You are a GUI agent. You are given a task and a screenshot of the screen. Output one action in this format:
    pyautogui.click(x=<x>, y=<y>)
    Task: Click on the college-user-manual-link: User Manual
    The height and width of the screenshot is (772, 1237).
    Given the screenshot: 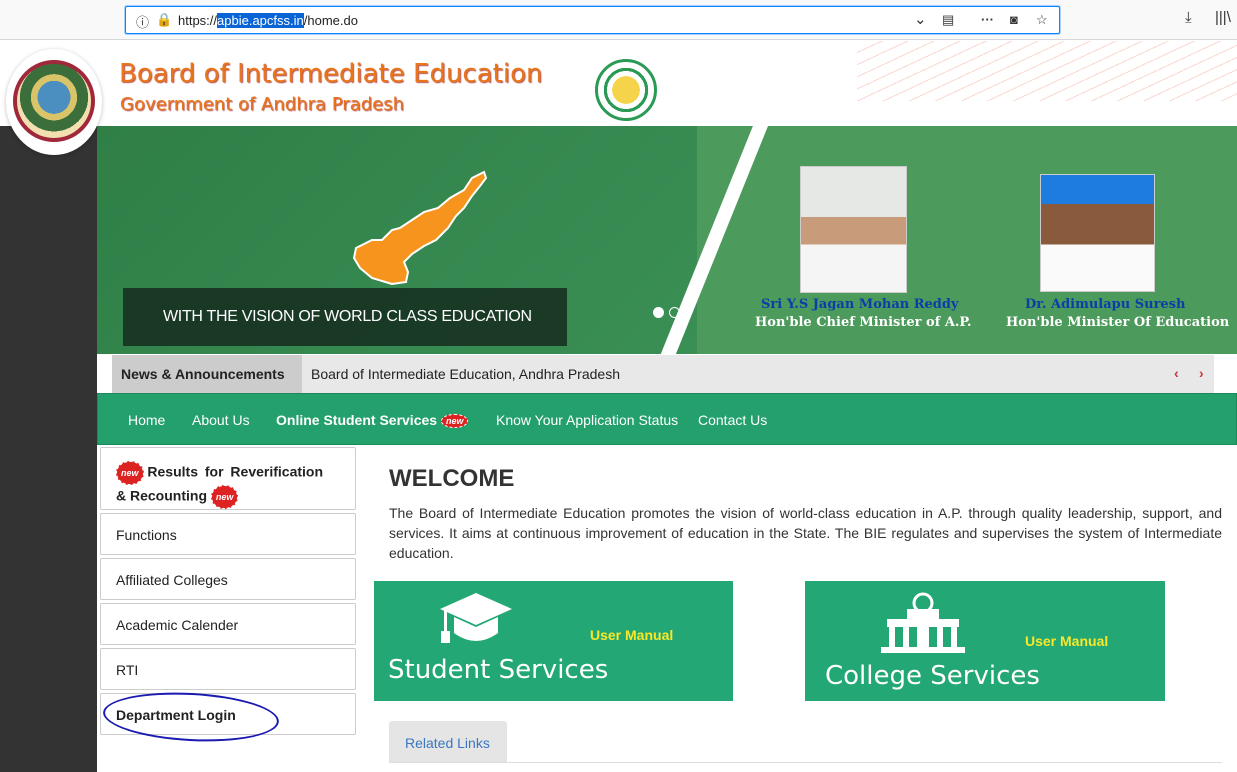 What is the action you would take?
    pyautogui.click(x=1066, y=641)
    